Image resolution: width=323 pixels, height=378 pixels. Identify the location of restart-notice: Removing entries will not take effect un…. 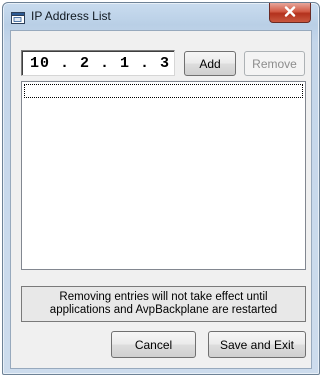
(163, 304).